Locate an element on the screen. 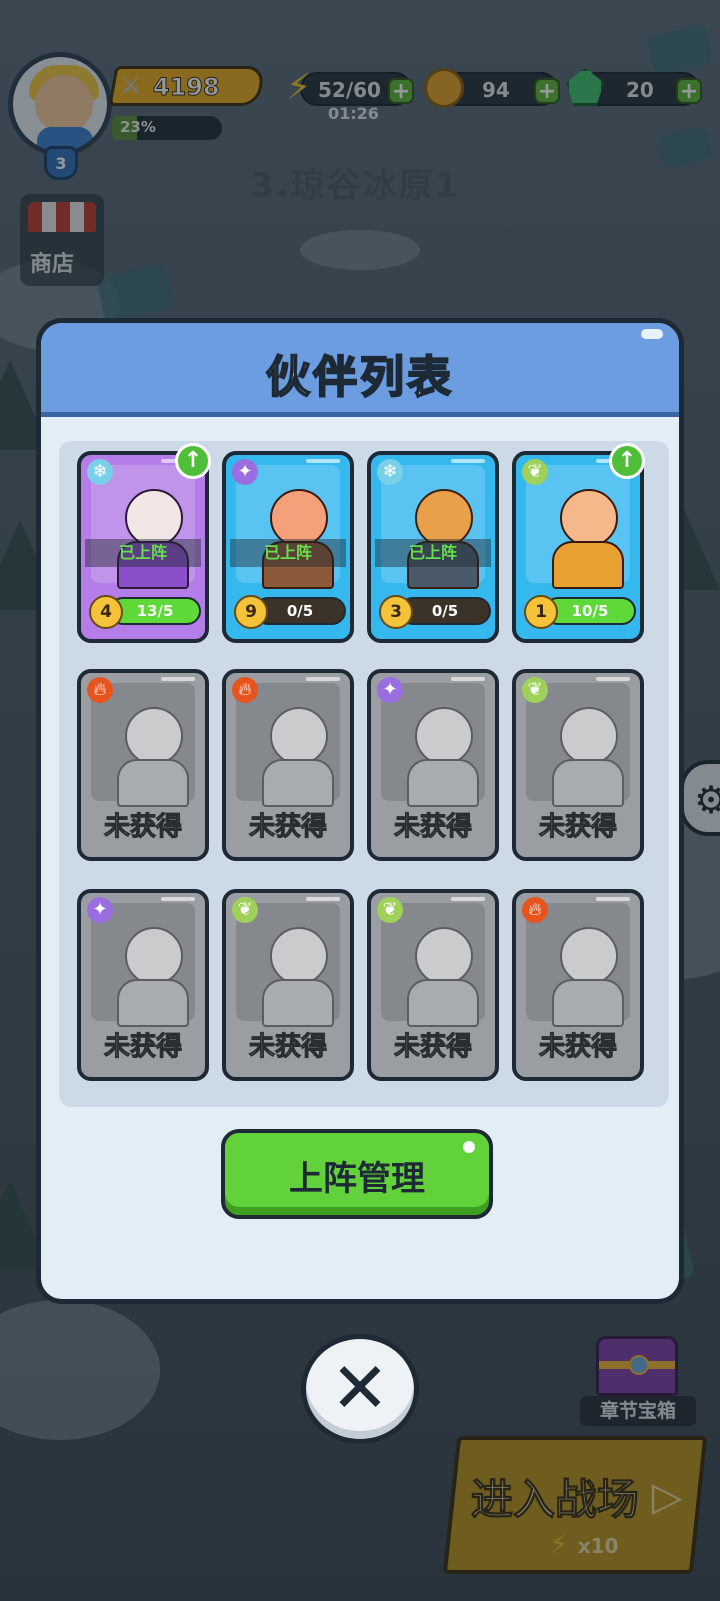  partner-card: ✦ 已上阵 0/5 9 is located at coordinates (288, 547).